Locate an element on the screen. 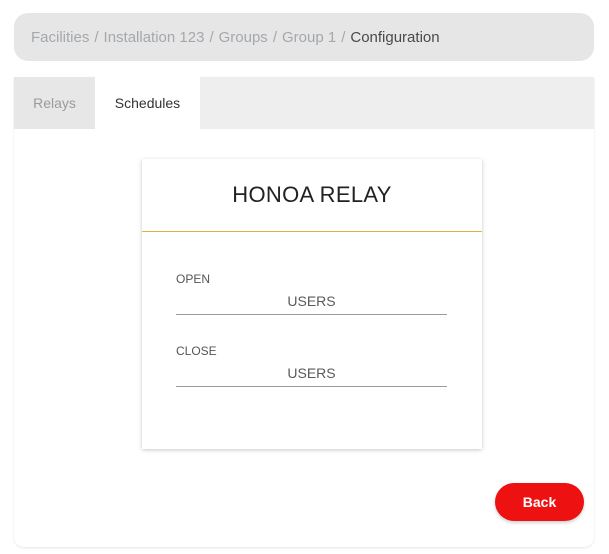 This screenshot has height=554, width=609. open-users-select: USERS is located at coordinates (311, 303).